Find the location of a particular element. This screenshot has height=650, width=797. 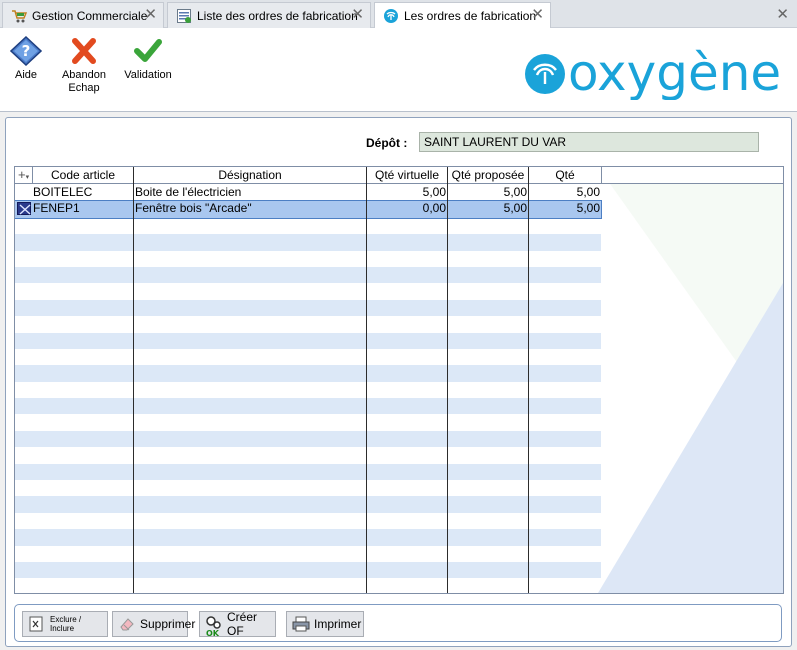

validation-label: Validation is located at coordinates (148, 75).